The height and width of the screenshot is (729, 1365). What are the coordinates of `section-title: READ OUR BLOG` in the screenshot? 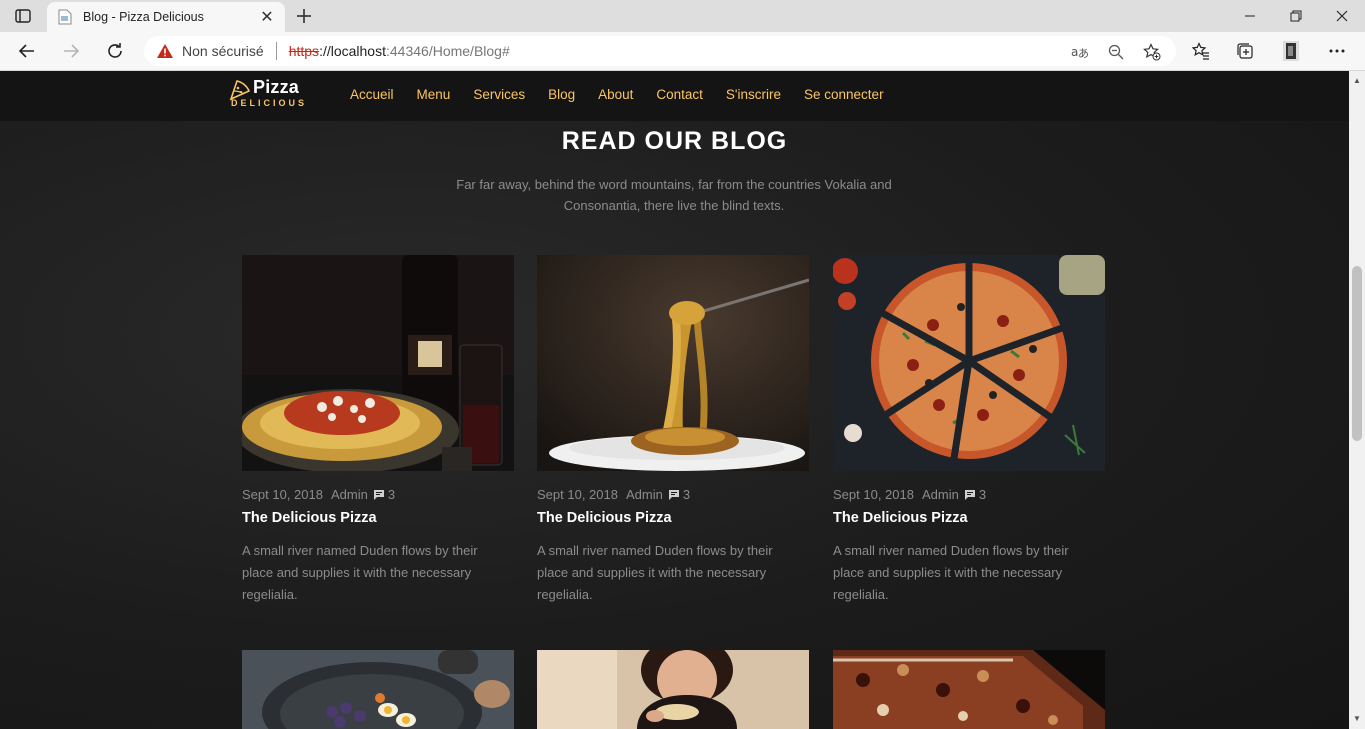 It's located at (674, 141).